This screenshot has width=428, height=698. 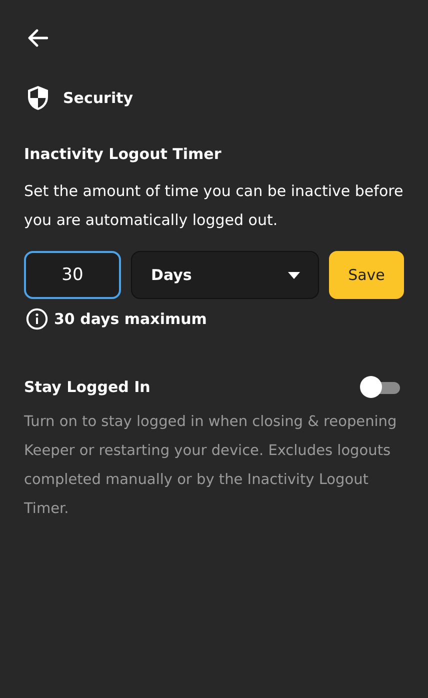 What do you see at coordinates (72, 275) in the screenshot?
I see `amount-field: 30` at bounding box center [72, 275].